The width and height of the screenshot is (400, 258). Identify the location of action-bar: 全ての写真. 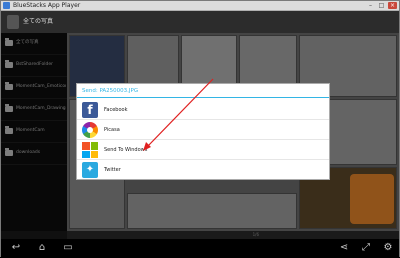
(200, 22).